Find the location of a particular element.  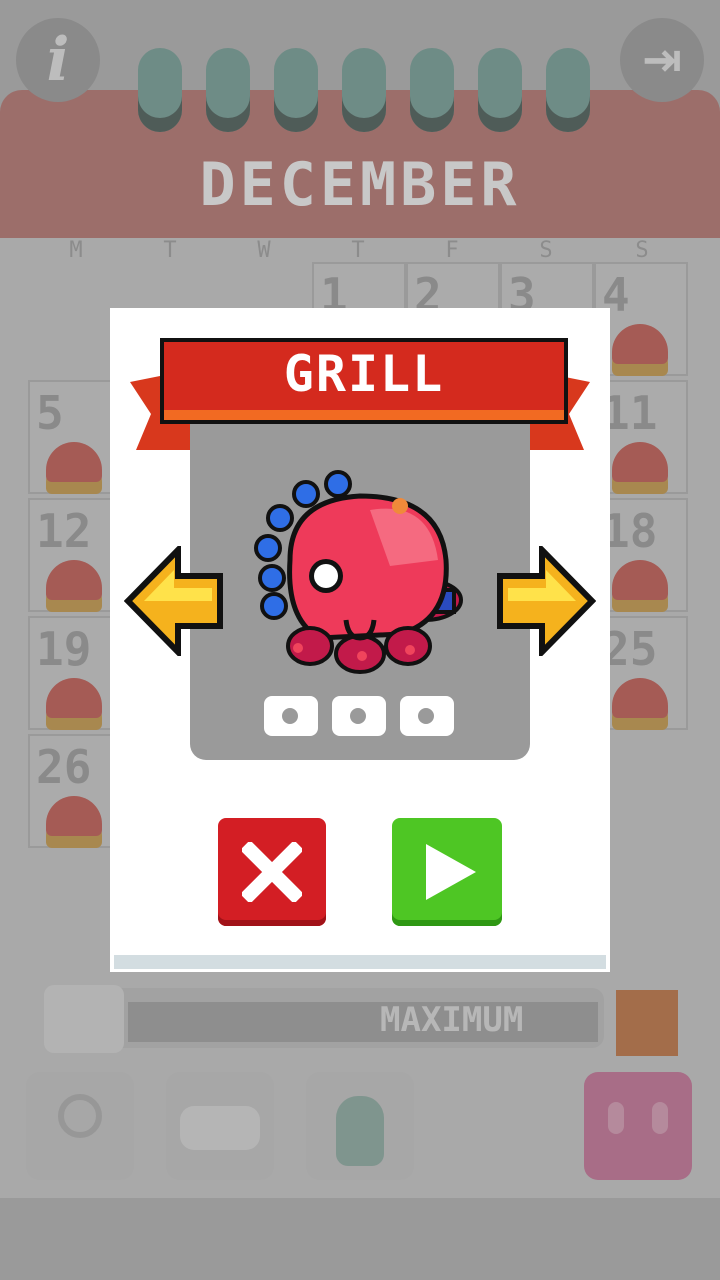

day-number: 5 is located at coordinates (50, 413).